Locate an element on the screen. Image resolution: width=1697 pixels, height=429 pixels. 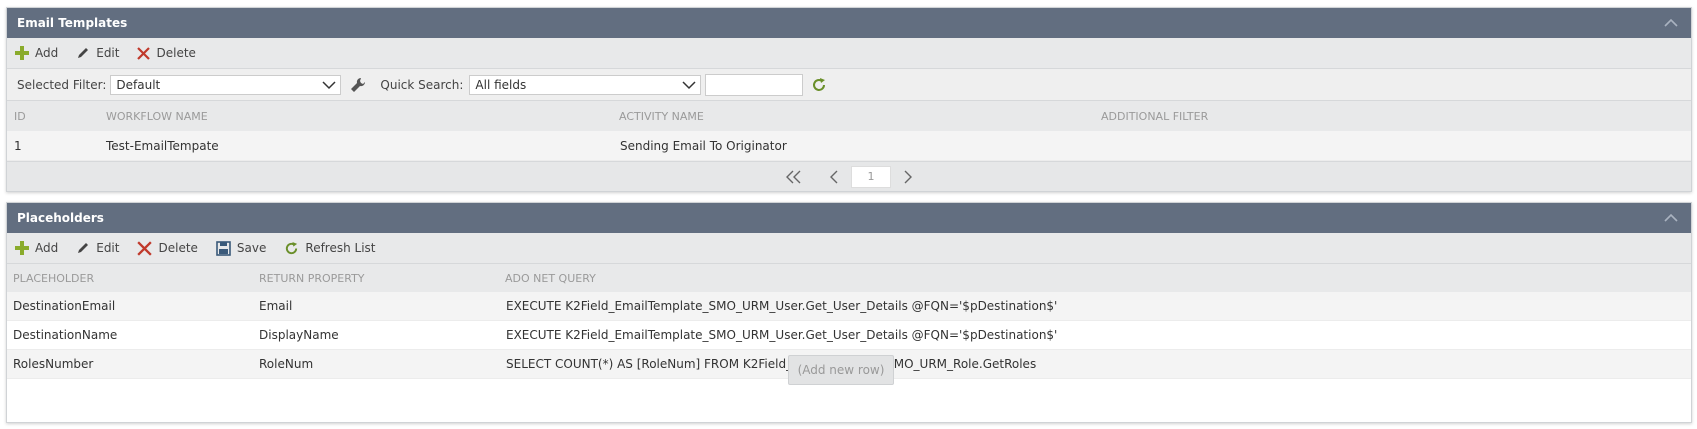
wrench-icon is located at coordinates (358, 85).